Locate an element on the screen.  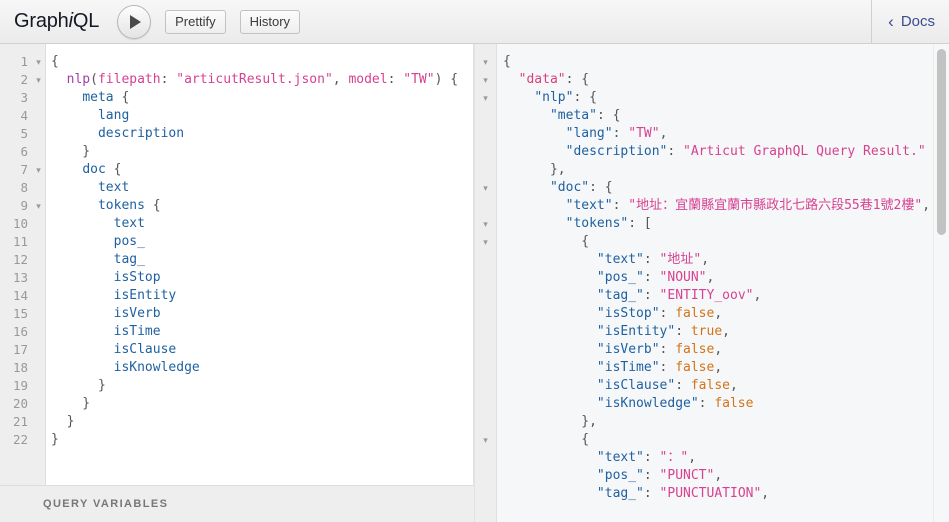
prettify-button: Prettify is located at coordinates (195, 21).